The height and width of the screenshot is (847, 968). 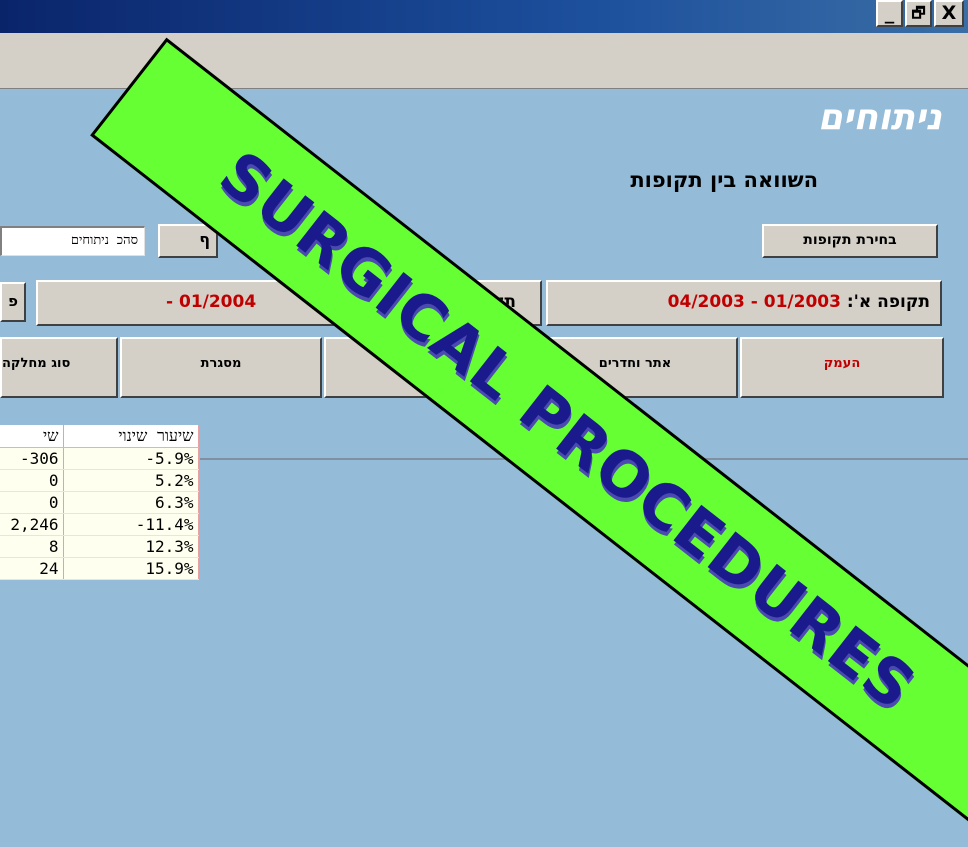 What do you see at coordinates (131, 546) in the screenshot?
I see `cell-change-rate: 12.3%` at bounding box center [131, 546].